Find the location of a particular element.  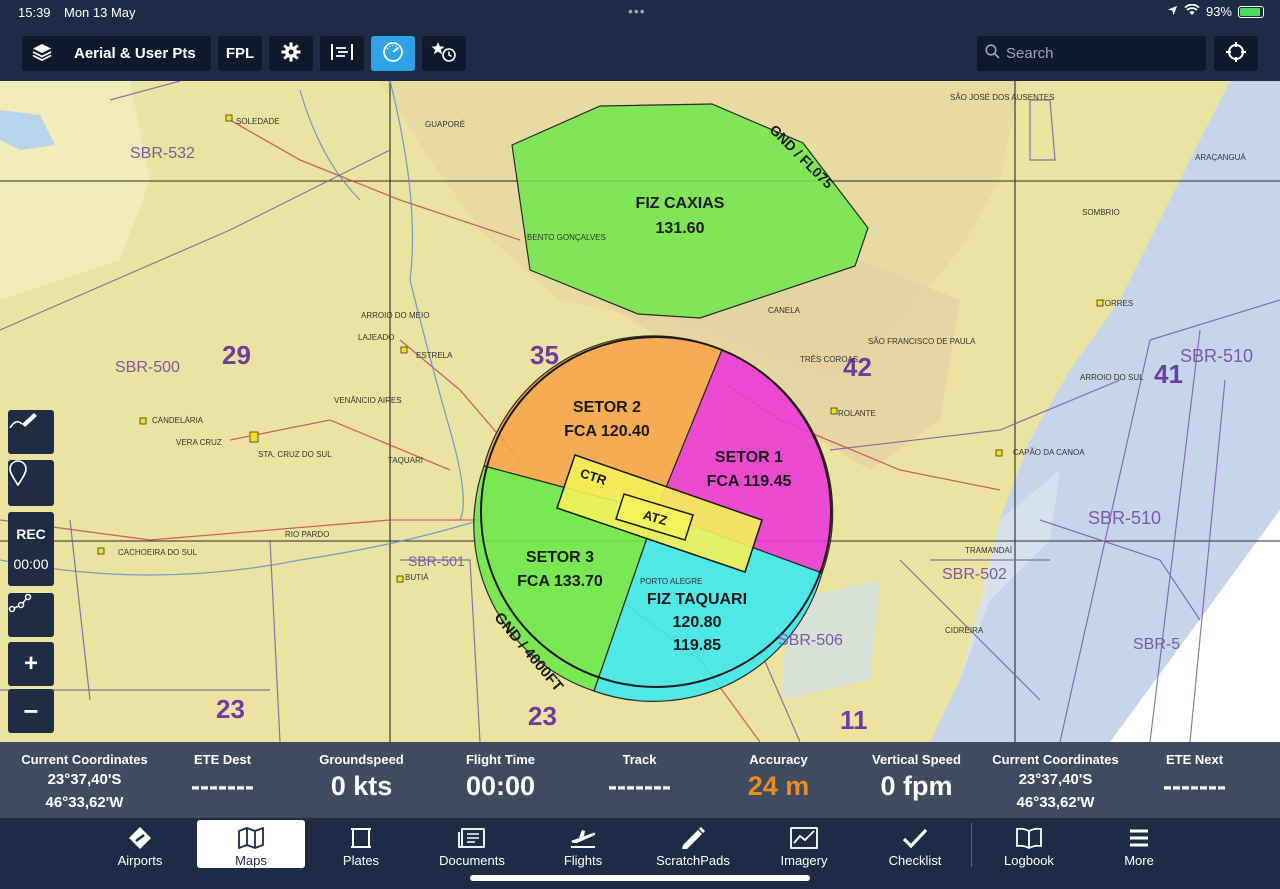

track-cell: Track ------- is located at coordinates (639, 777).